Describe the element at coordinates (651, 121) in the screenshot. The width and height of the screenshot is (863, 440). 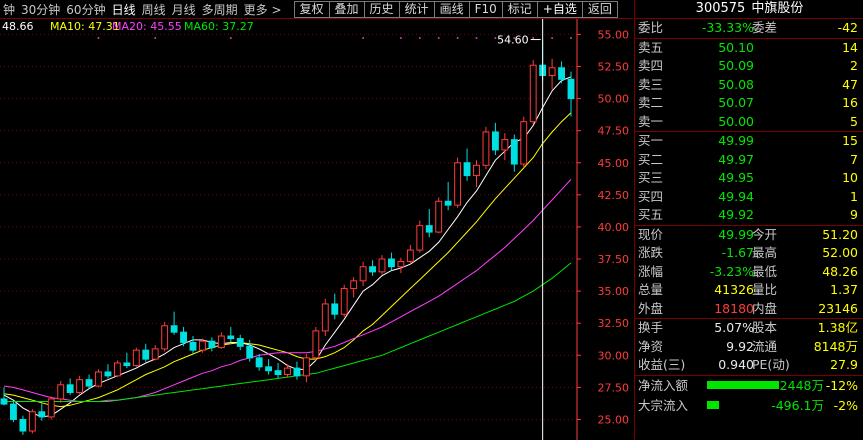
I see `level-label: 卖一` at that location.